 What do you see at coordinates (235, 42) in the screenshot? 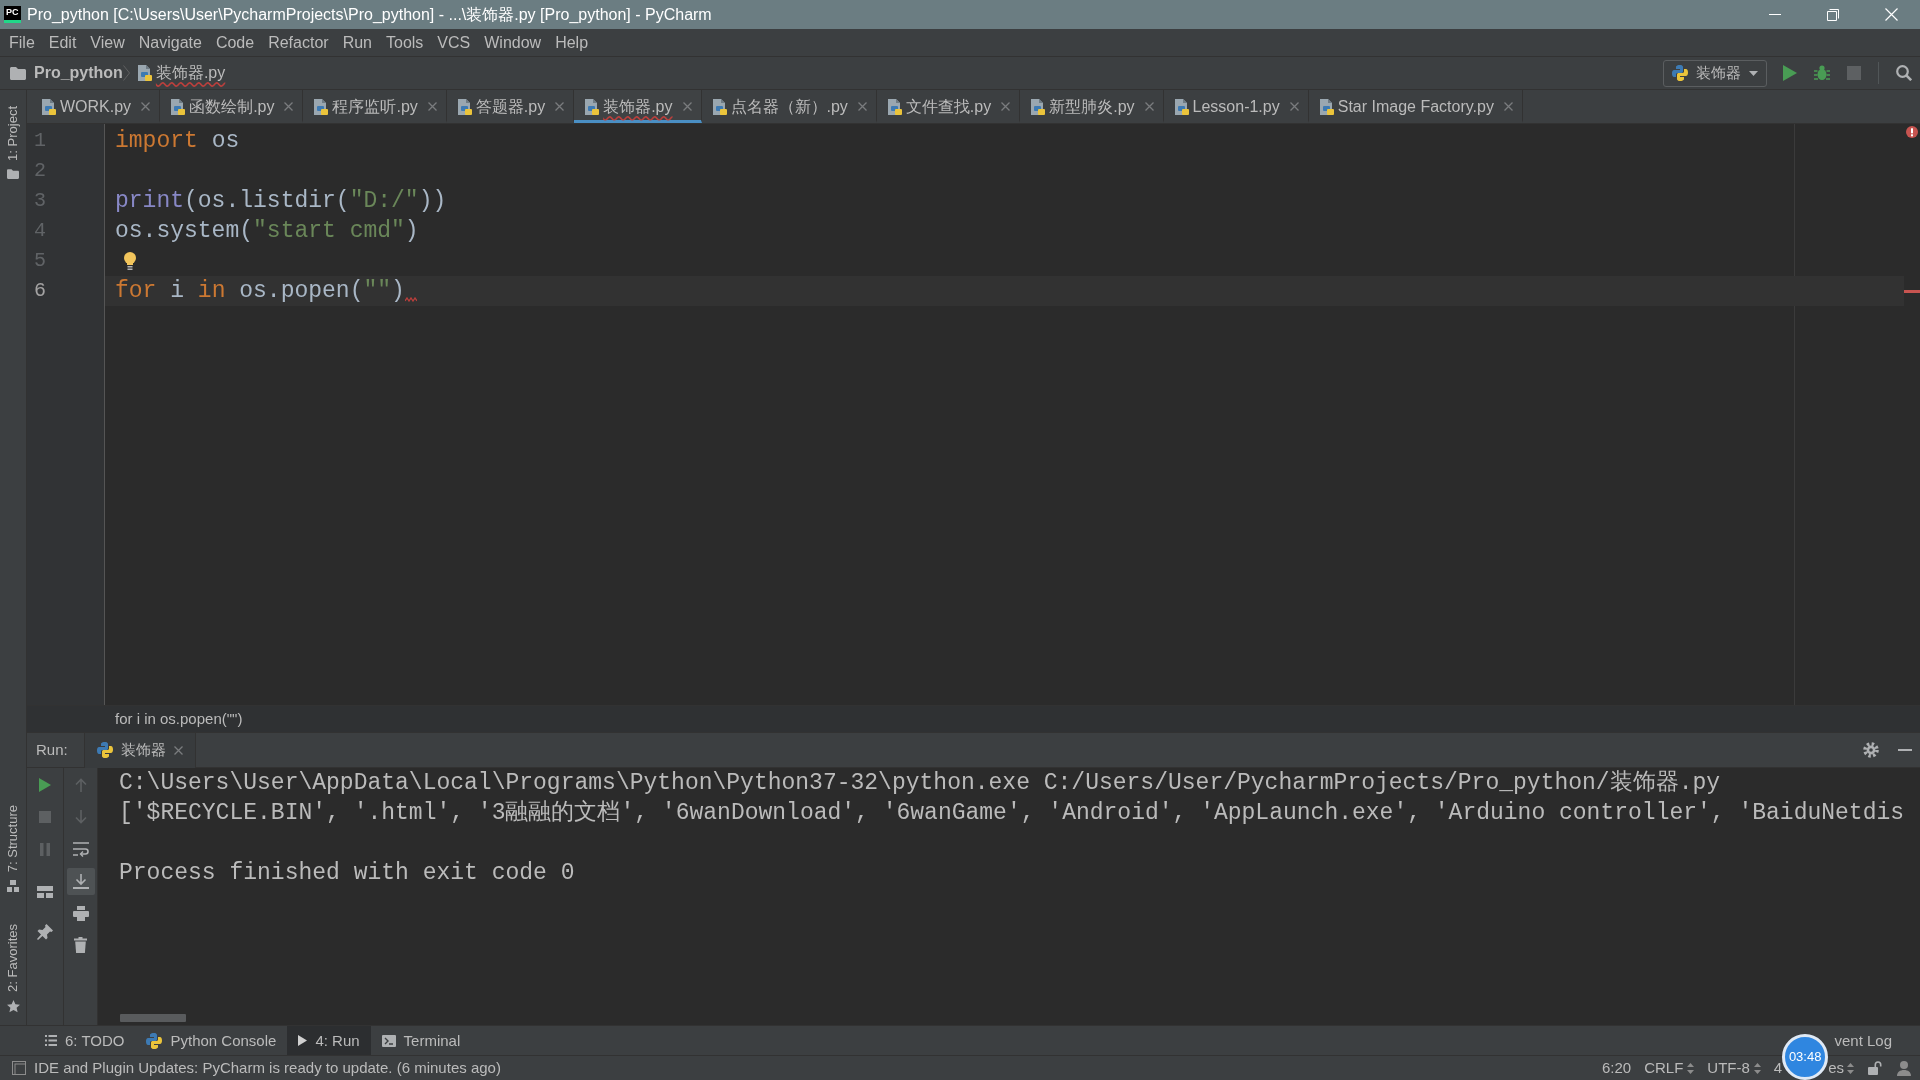
I see `menu-item: Code` at bounding box center [235, 42].